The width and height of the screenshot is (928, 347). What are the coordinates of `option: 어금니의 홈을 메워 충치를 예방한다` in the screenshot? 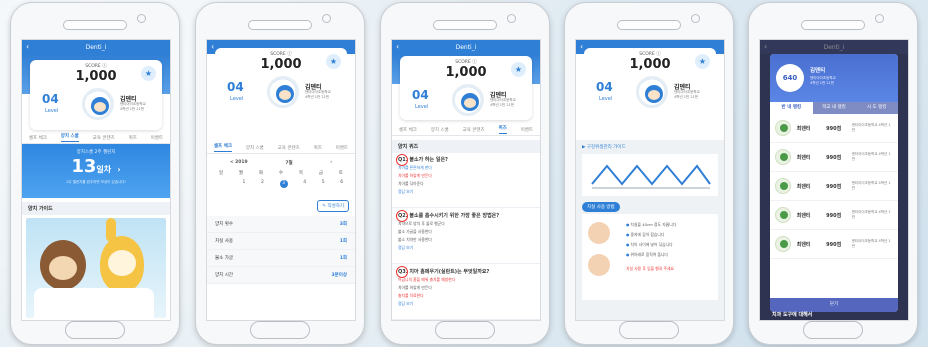 It's located at (466, 280).